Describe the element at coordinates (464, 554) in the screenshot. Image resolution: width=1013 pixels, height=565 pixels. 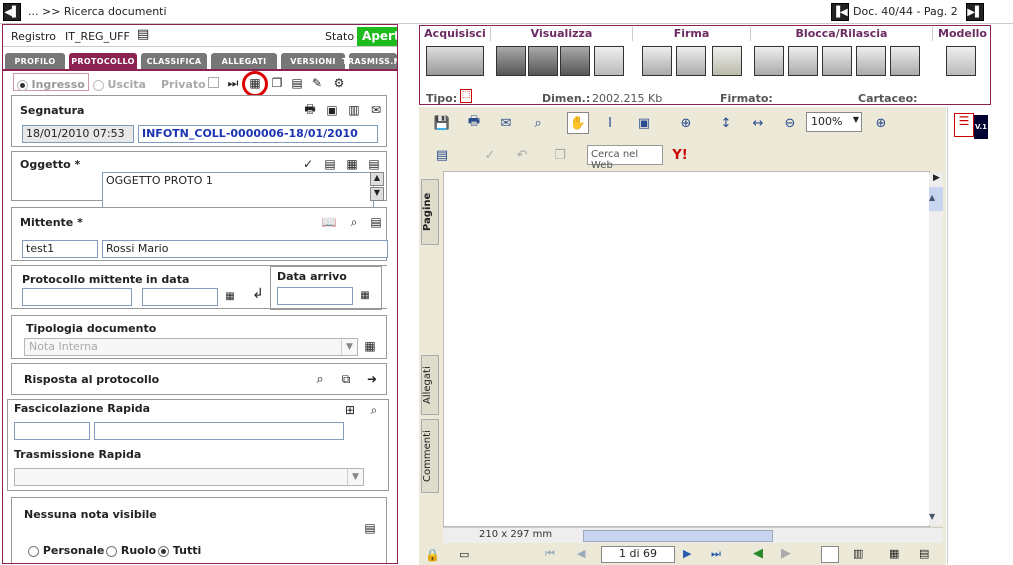
I see `page-icon: ▭` at that location.